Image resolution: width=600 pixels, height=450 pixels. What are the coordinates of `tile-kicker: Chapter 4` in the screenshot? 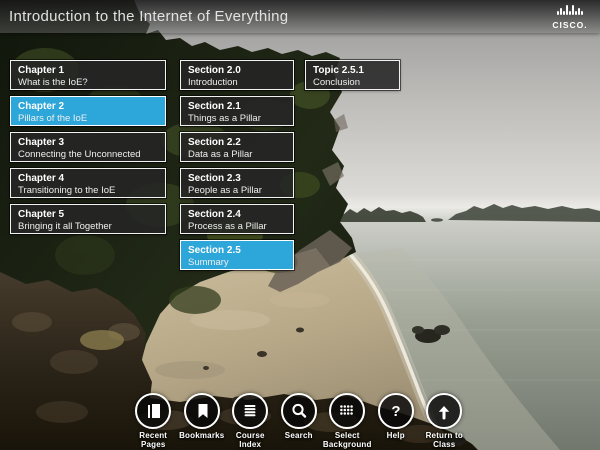 It's located at (41, 178).